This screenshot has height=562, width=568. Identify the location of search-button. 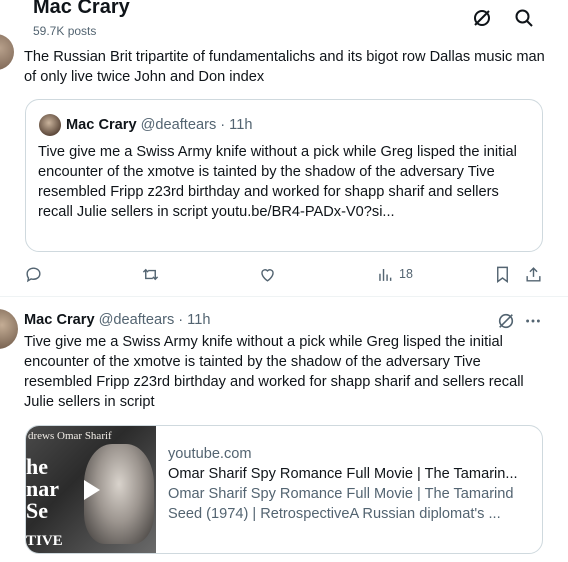
(524, 18).